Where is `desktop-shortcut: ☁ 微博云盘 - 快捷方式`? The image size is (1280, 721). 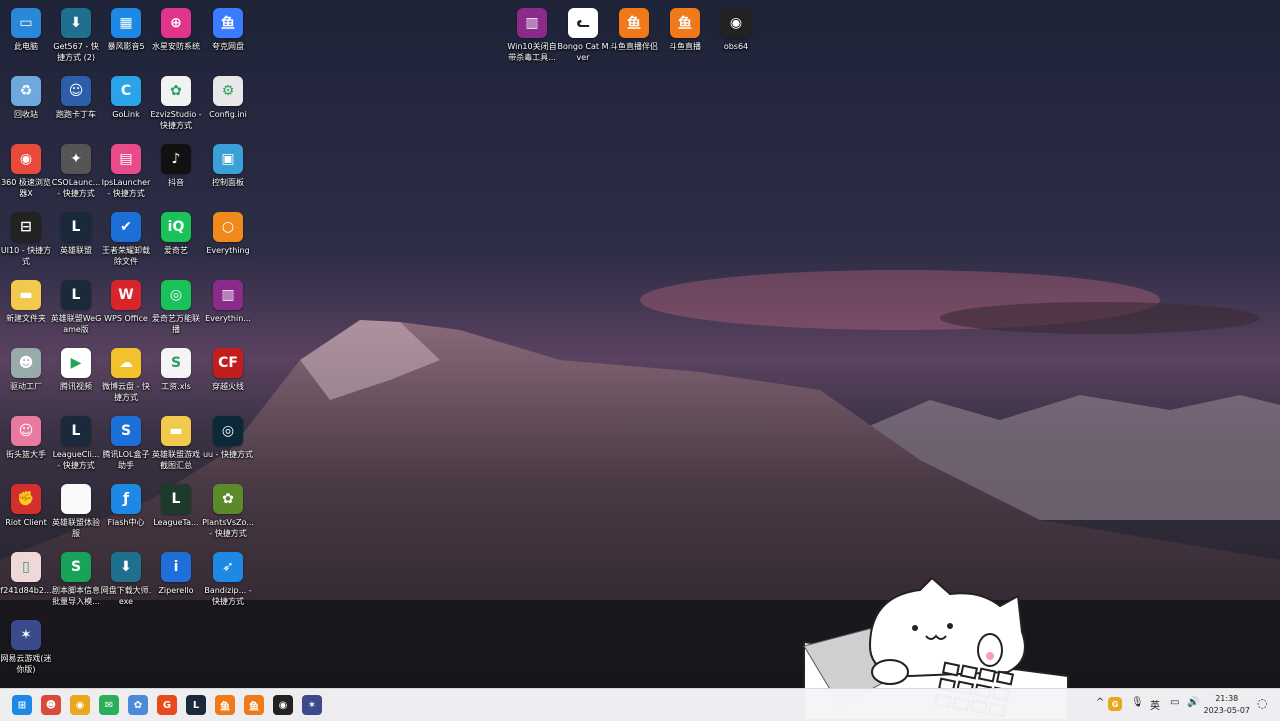 desktop-shortcut: ☁ 微博云盘 - 快捷方式 is located at coordinates (126, 377).